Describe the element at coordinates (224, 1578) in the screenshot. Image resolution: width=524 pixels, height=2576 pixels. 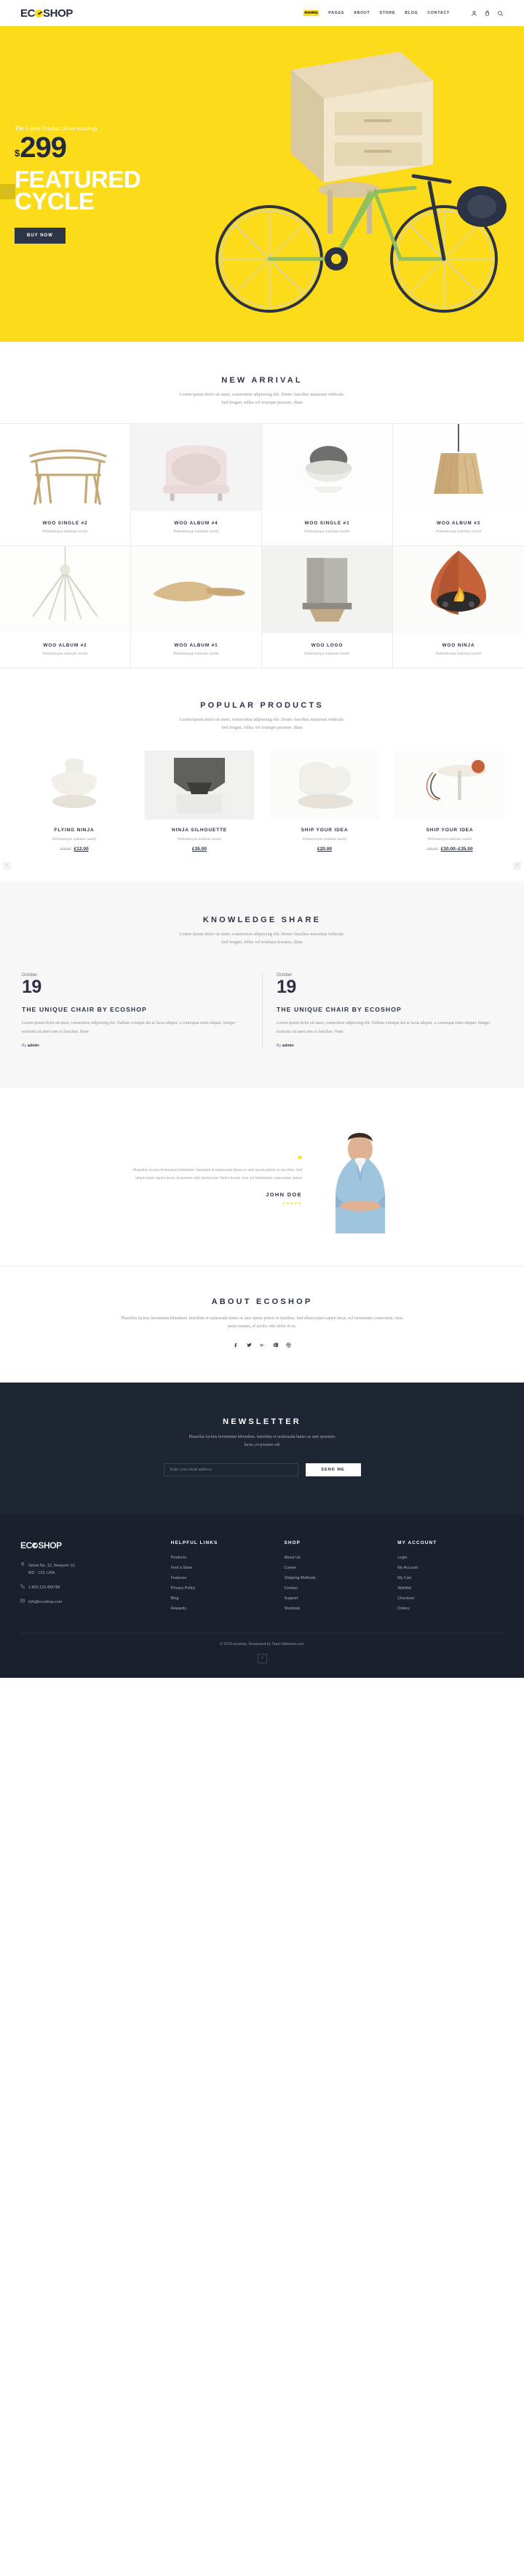
I see `footer-link: Features` at that location.